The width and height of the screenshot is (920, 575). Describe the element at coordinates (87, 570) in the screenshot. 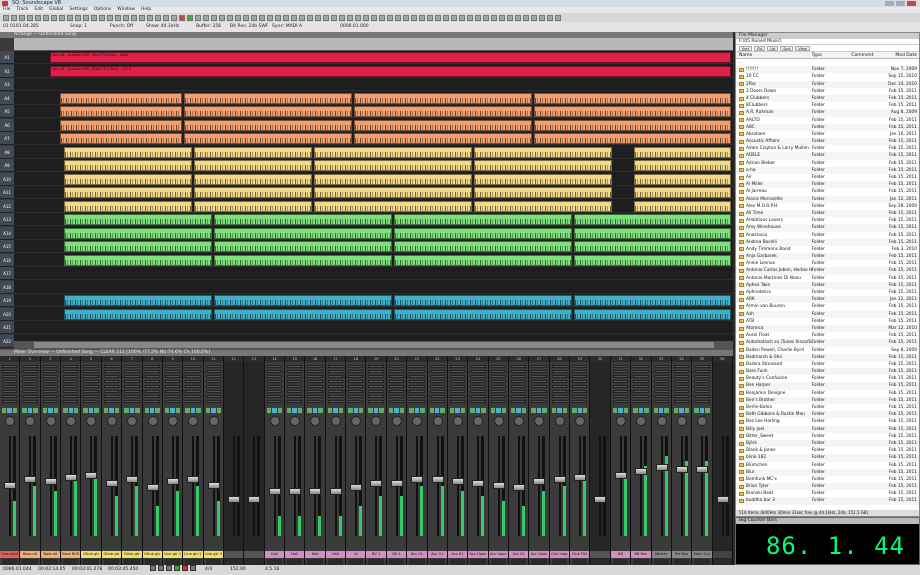

I see `transport-left: 00:03:01.278` at that location.